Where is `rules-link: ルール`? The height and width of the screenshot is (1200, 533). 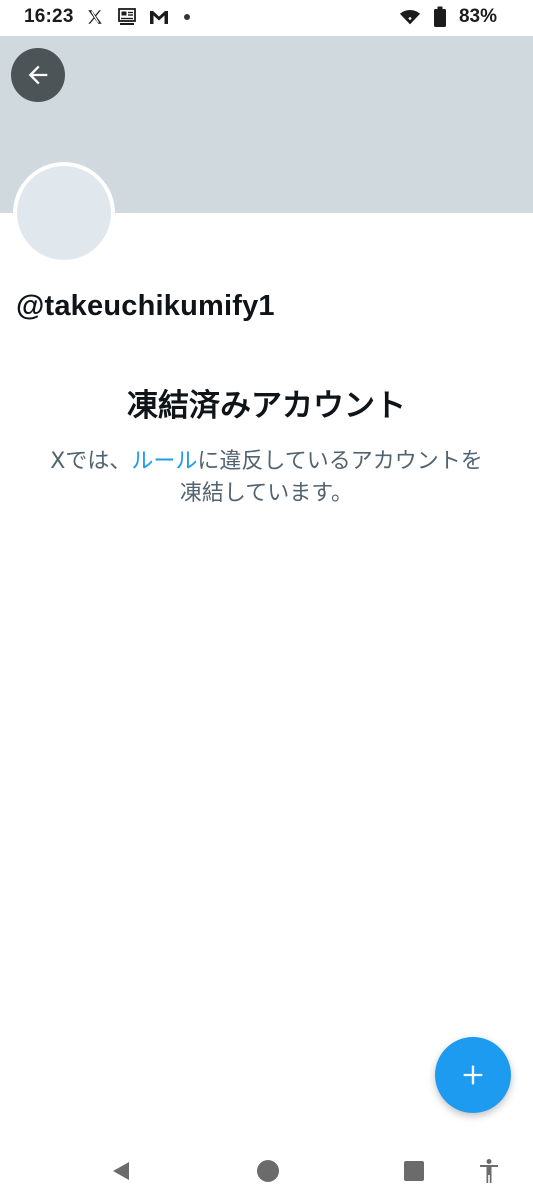
rules-link: ルール is located at coordinates (164, 461).